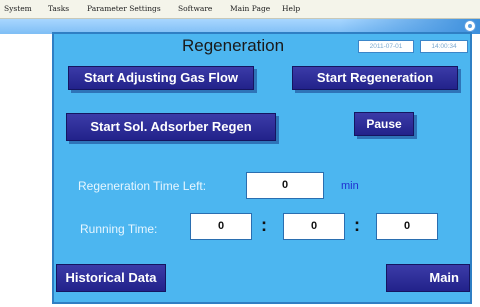 Image resolution: width=480 pixels, height=307 pixels. What do you see at coordinates (221, 226) in the screenshot?
I see `running-time-hours-field: 0` at bounding box center [221, 226].